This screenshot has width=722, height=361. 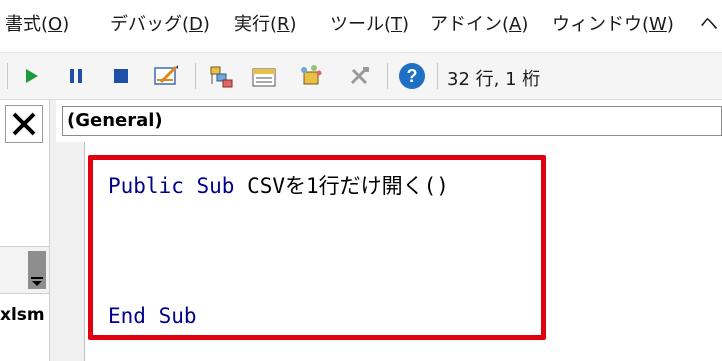 What do you see at coordinates (37, 270) in the screenshot?
I see `dropdown-button` at bounding box center [37, 270].